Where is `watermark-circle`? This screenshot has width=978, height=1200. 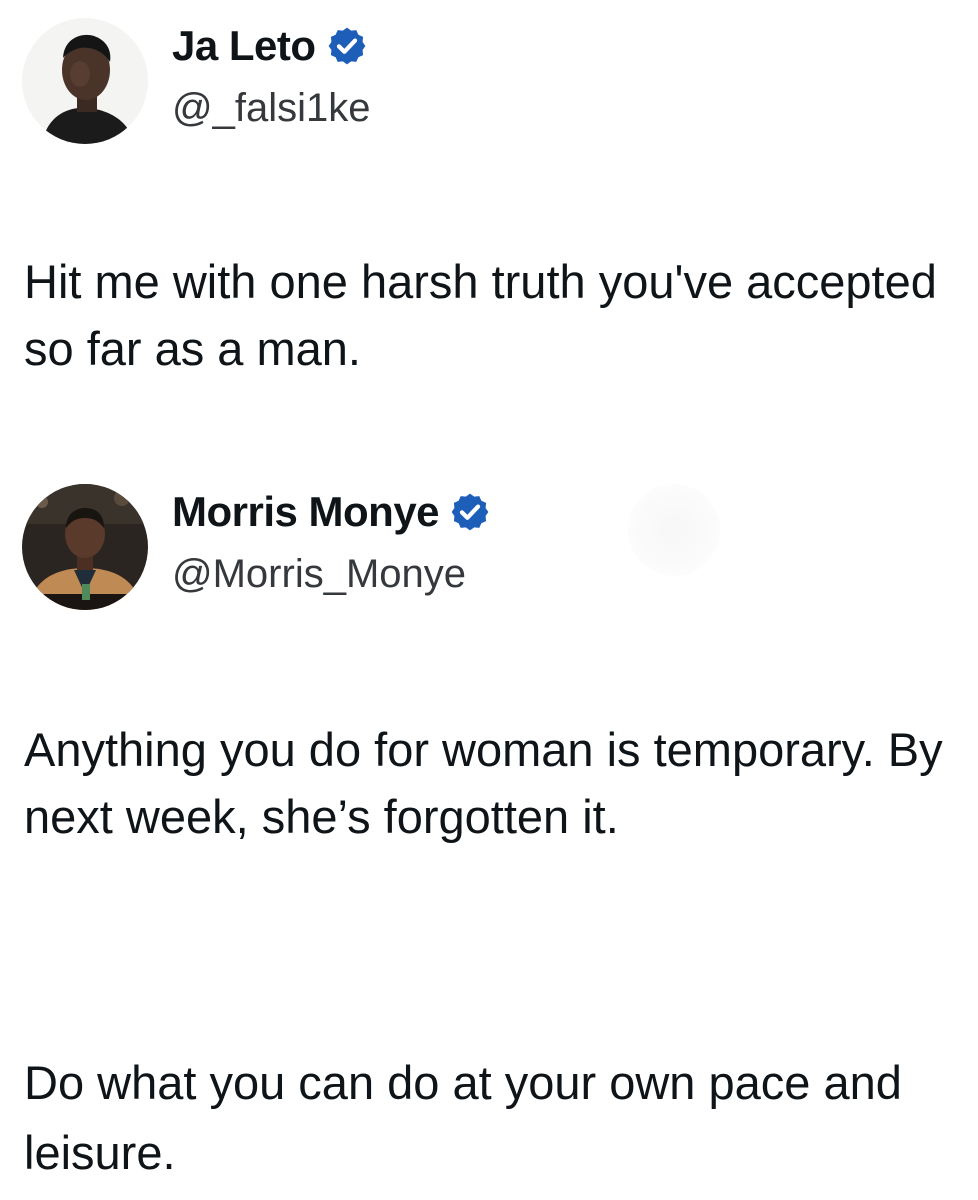
watermark-circle is located at coordinates (674, 530).